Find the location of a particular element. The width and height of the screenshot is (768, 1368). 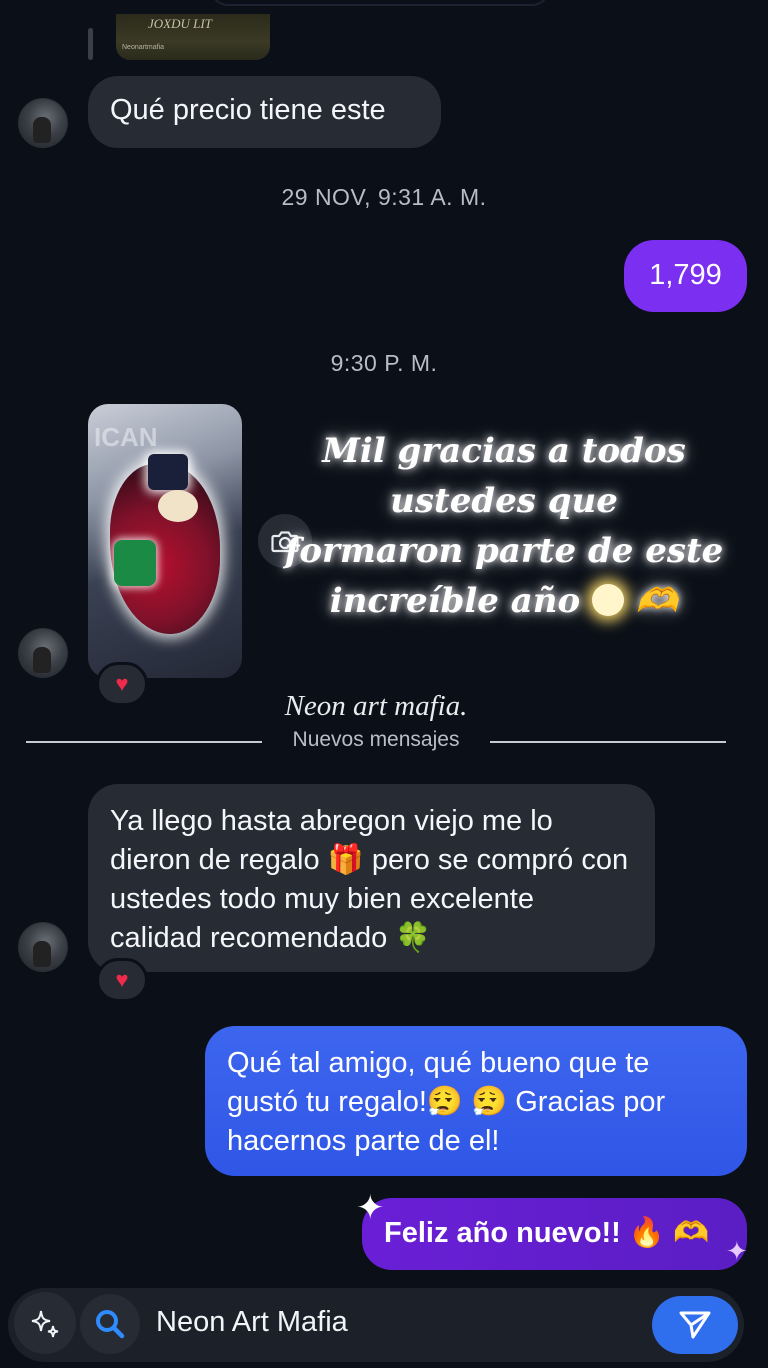

caption-line: increíble año is located at coordinates (455, 601).